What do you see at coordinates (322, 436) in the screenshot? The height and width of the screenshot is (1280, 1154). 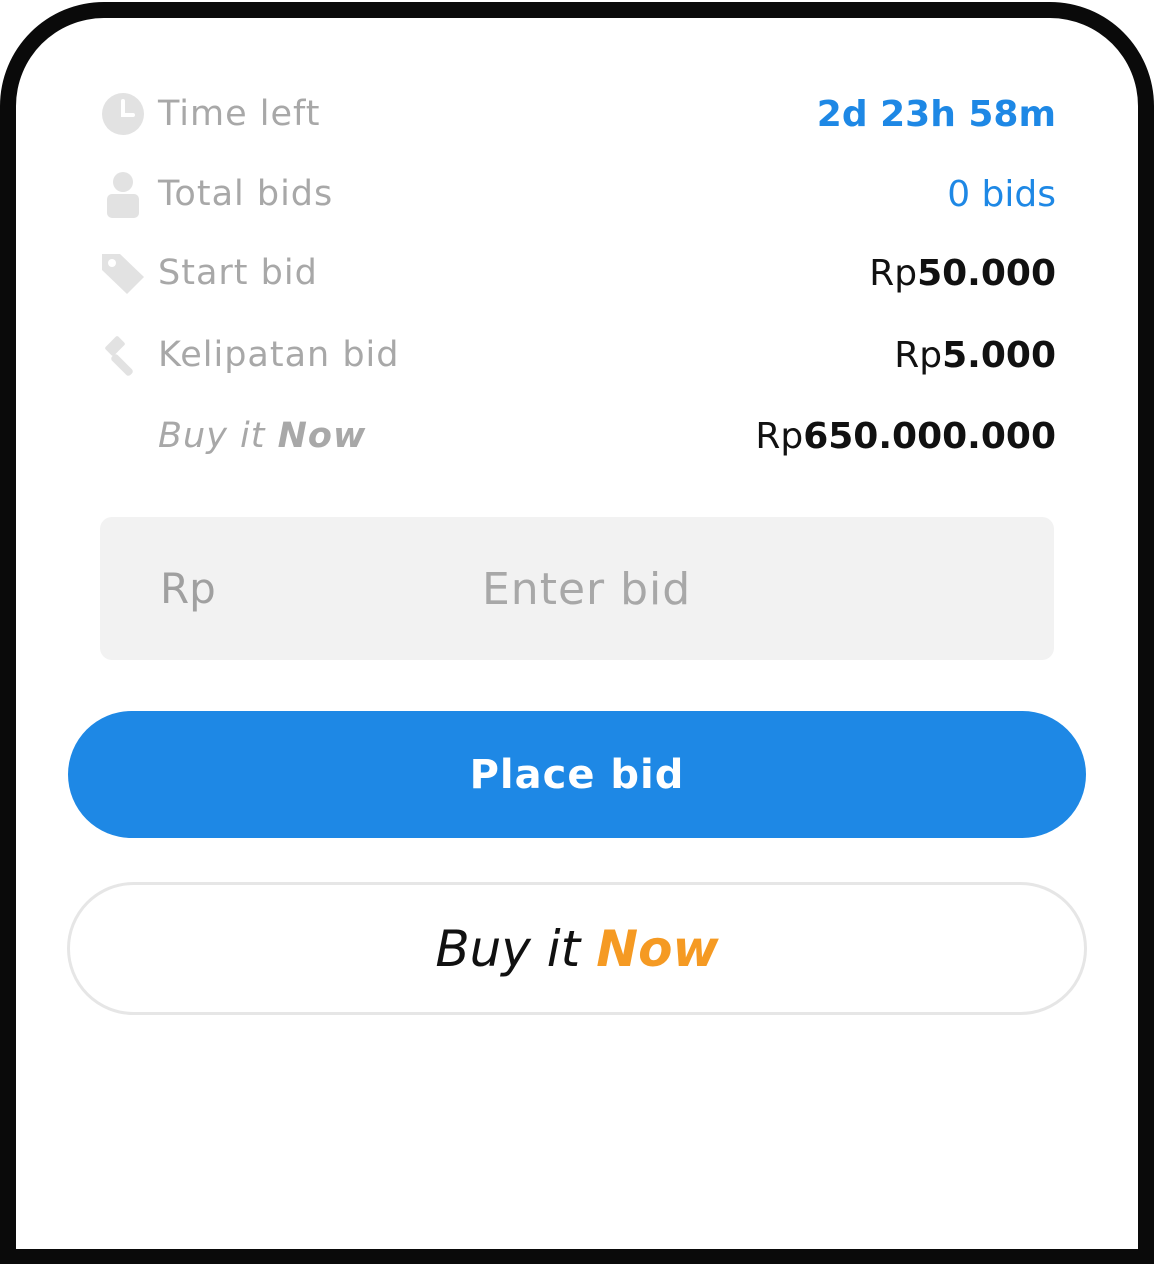 I see `buy-it-now-label-part2: Now` at bounding box center [322, 436].